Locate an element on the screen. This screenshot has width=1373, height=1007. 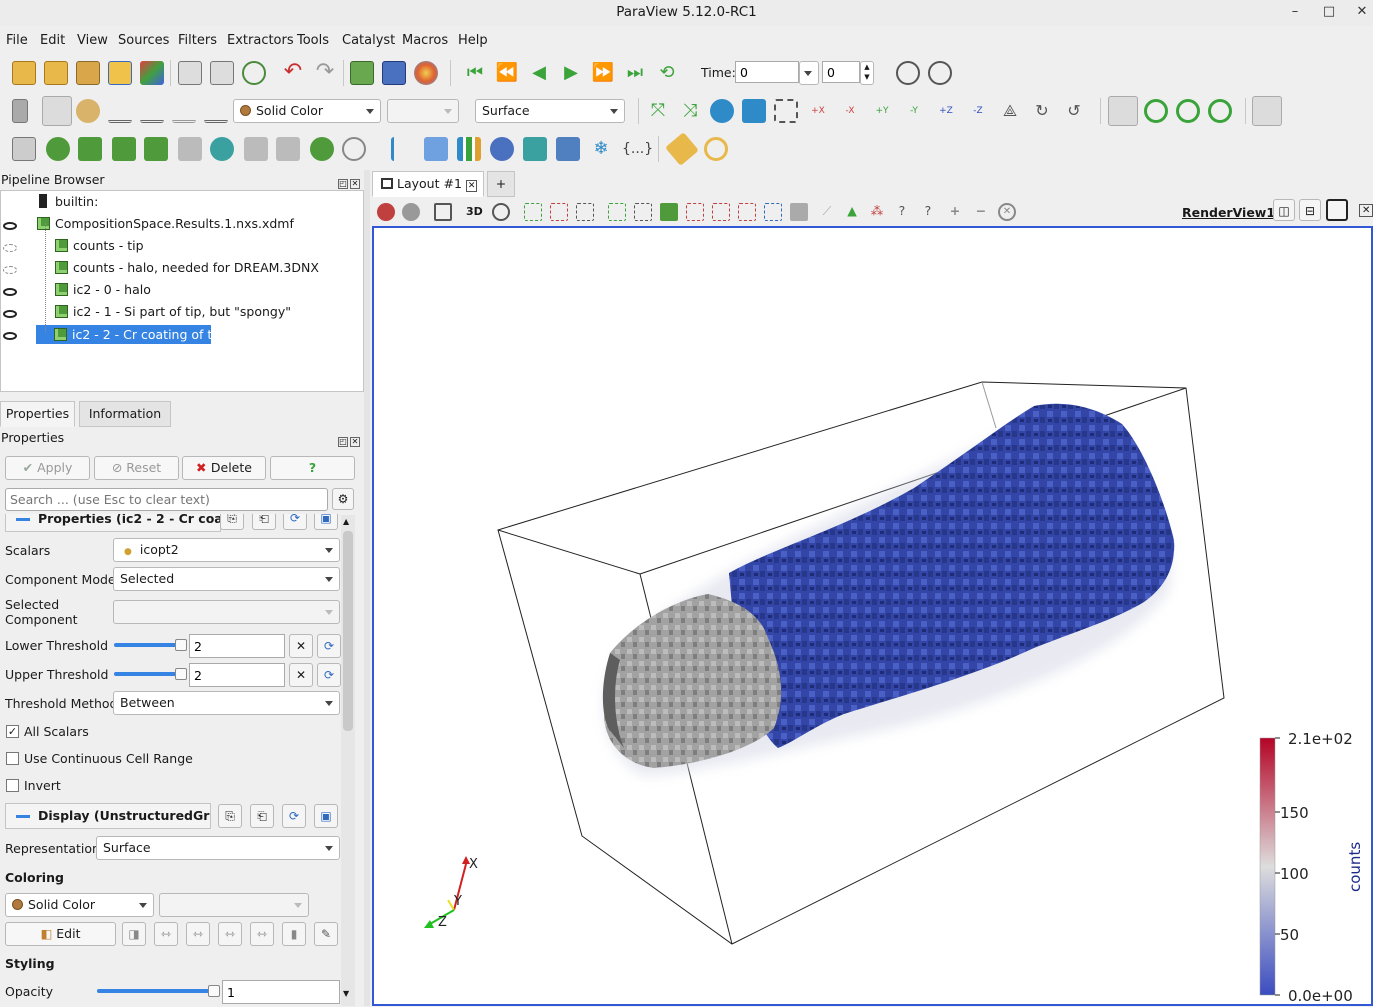
set-view-plus-x-icon: +X is located at coordinates (818, 111).